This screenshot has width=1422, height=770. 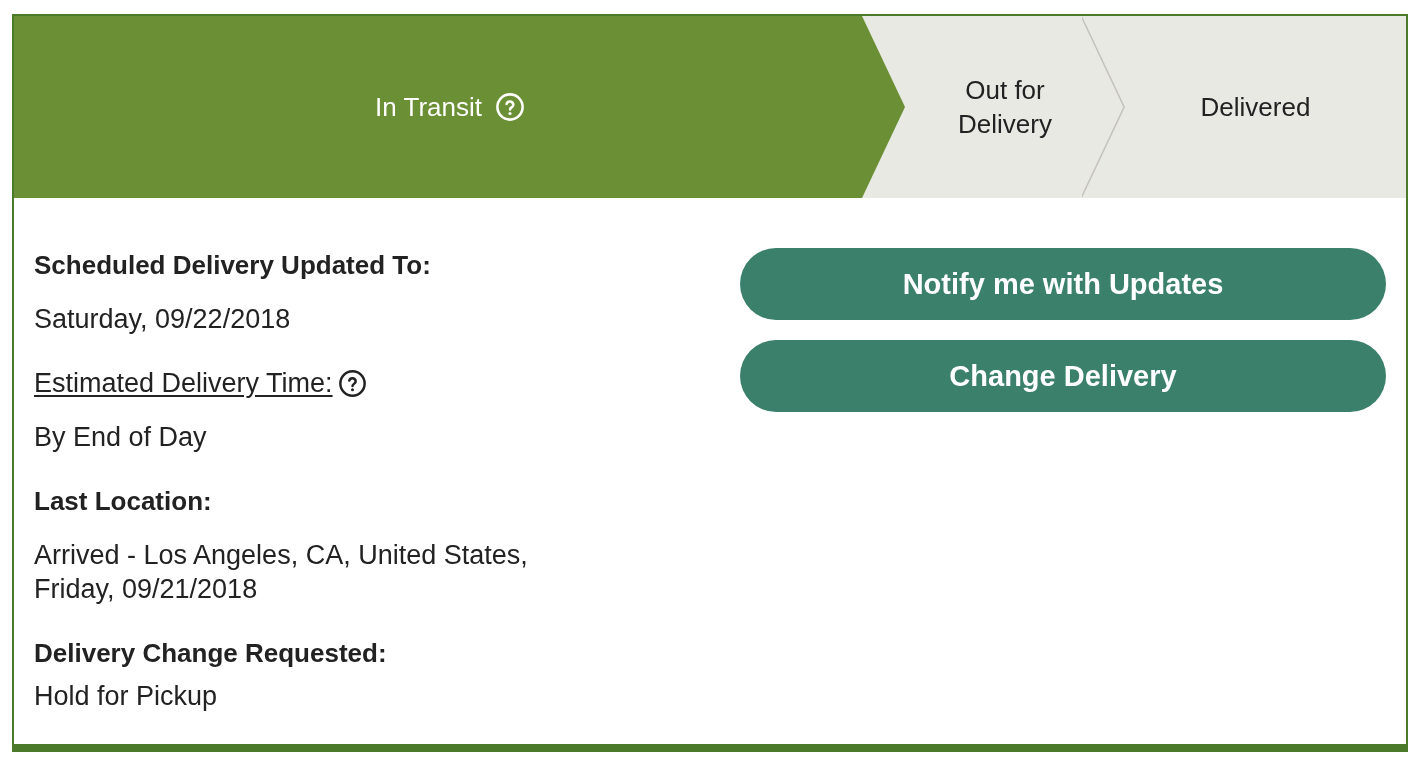 I want to click on step-label: Out for Delivery, so click(x=1005, y=107).